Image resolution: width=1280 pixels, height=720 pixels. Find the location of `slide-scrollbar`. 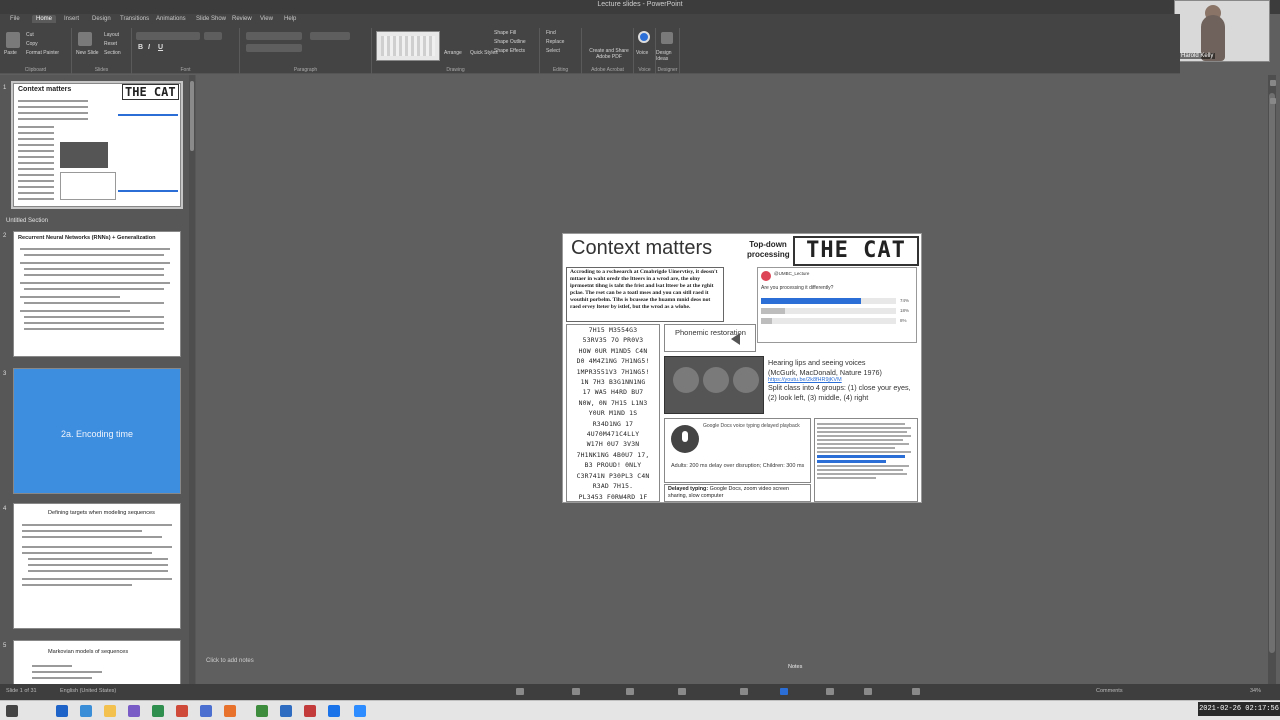

slide-scrollbar is located at coordinates (1272, 385).